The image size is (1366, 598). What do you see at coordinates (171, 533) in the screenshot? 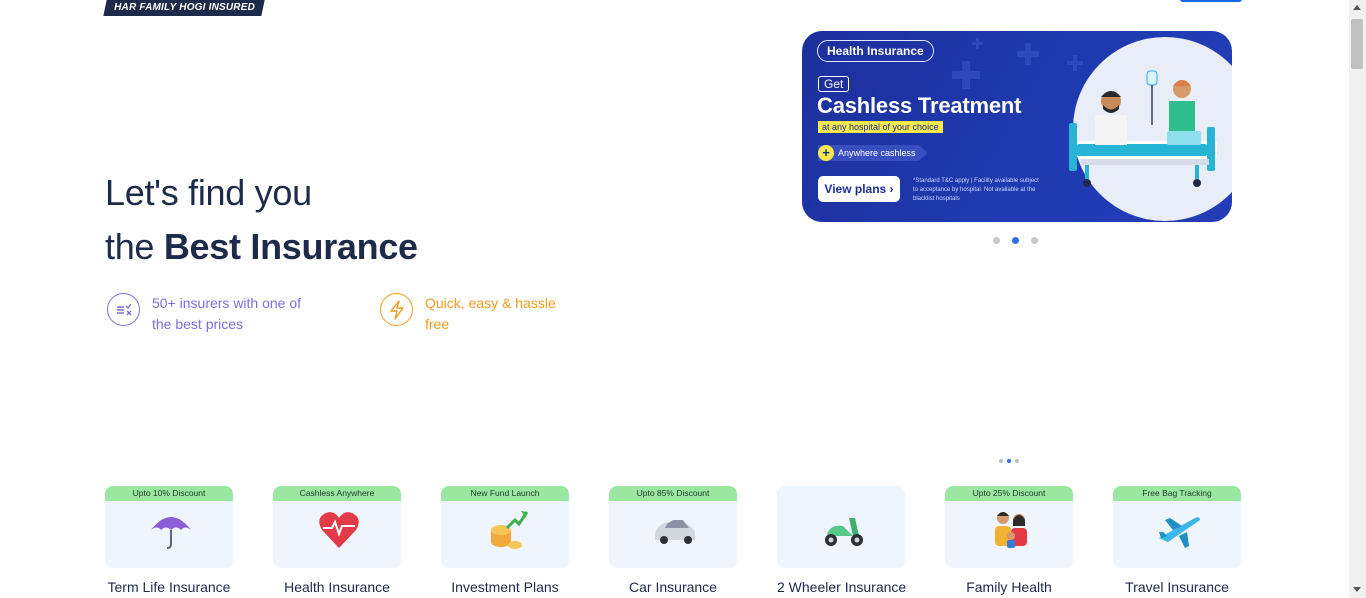
I see `umbrella-icon` at bounding box center [171, 533].